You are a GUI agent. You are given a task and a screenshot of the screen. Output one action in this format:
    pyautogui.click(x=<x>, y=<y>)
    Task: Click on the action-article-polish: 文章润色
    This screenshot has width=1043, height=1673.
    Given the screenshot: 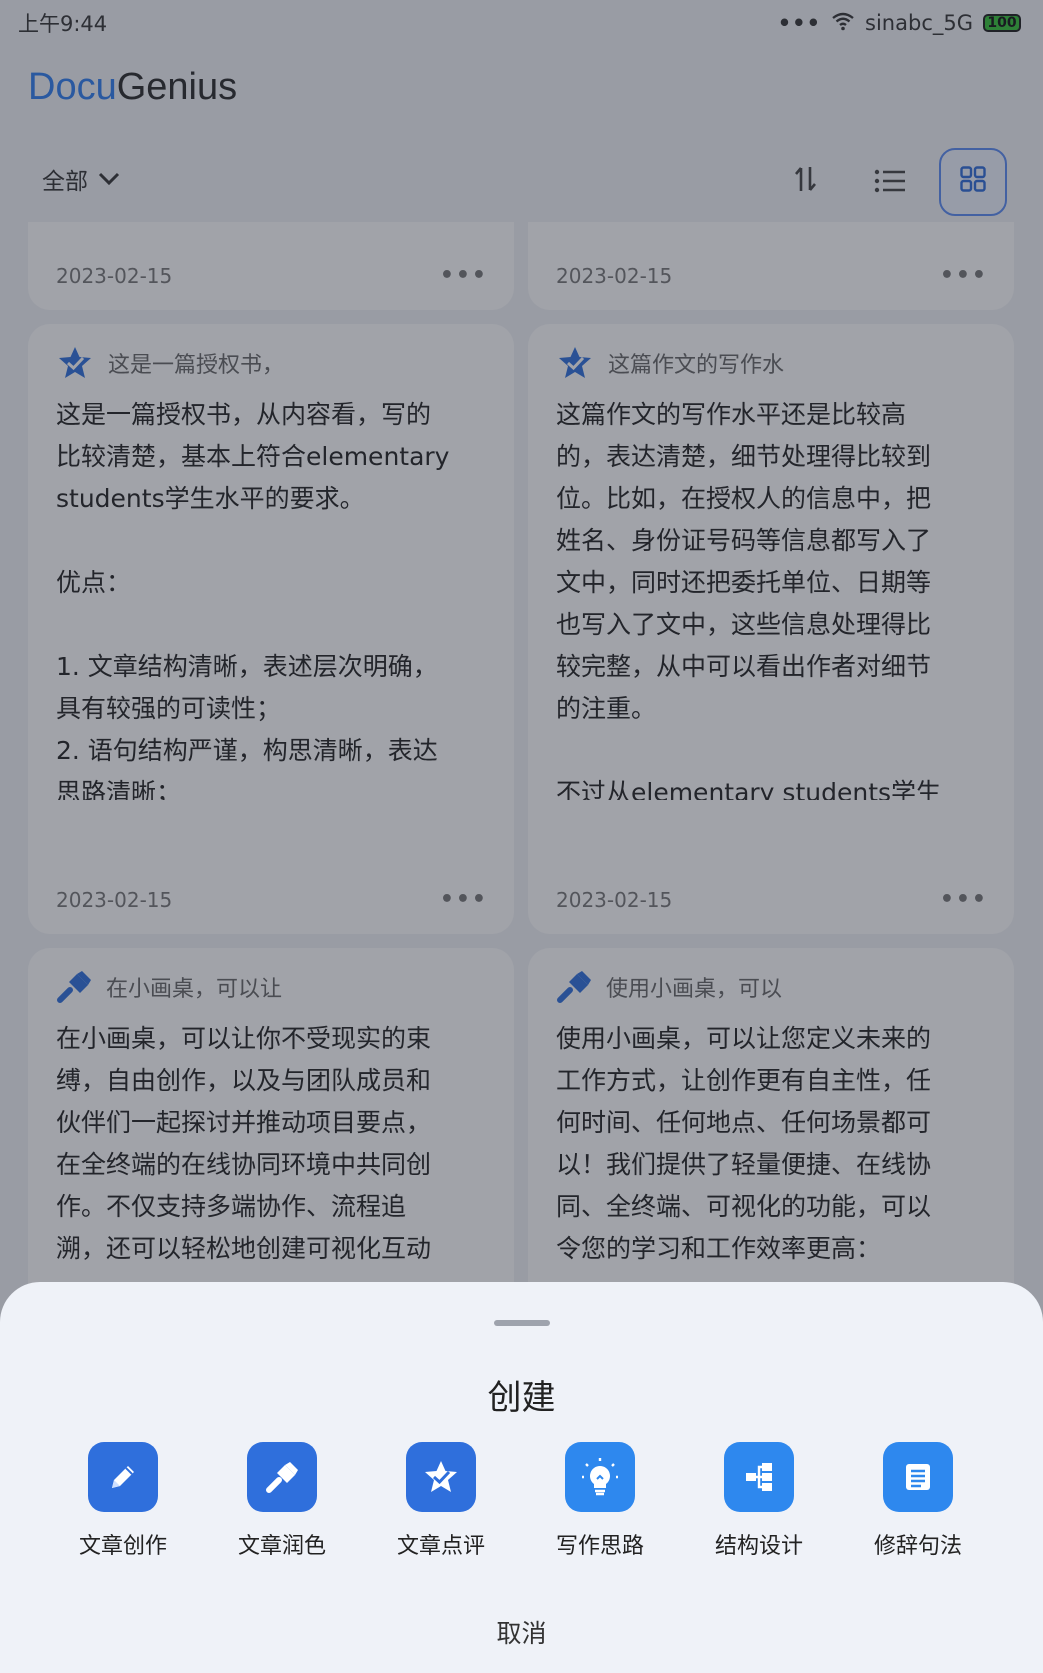 What is the action you would take?
    pyautogui.click(x=282, y=1501)
    